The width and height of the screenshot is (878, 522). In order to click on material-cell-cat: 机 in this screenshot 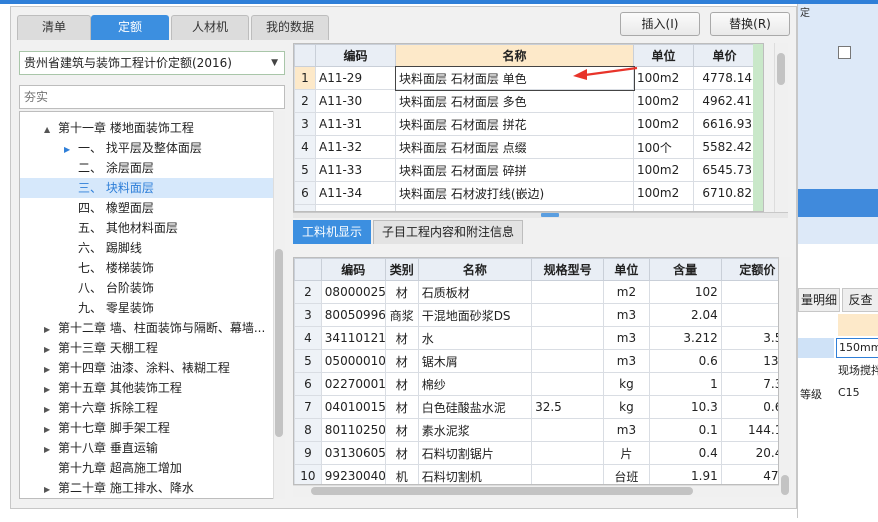, I will do `click(401, 474)`.